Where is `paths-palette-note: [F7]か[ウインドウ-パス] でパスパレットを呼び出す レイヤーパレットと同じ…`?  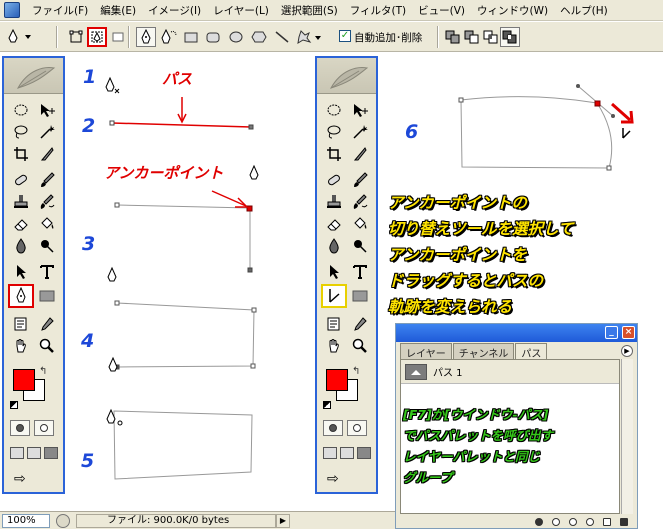
paths-palette-note: [F7]か[ウインドウ-パス] でパスパレットを呼び出す レイヤーパレットと同じ… is located at coordinates (513, 446).